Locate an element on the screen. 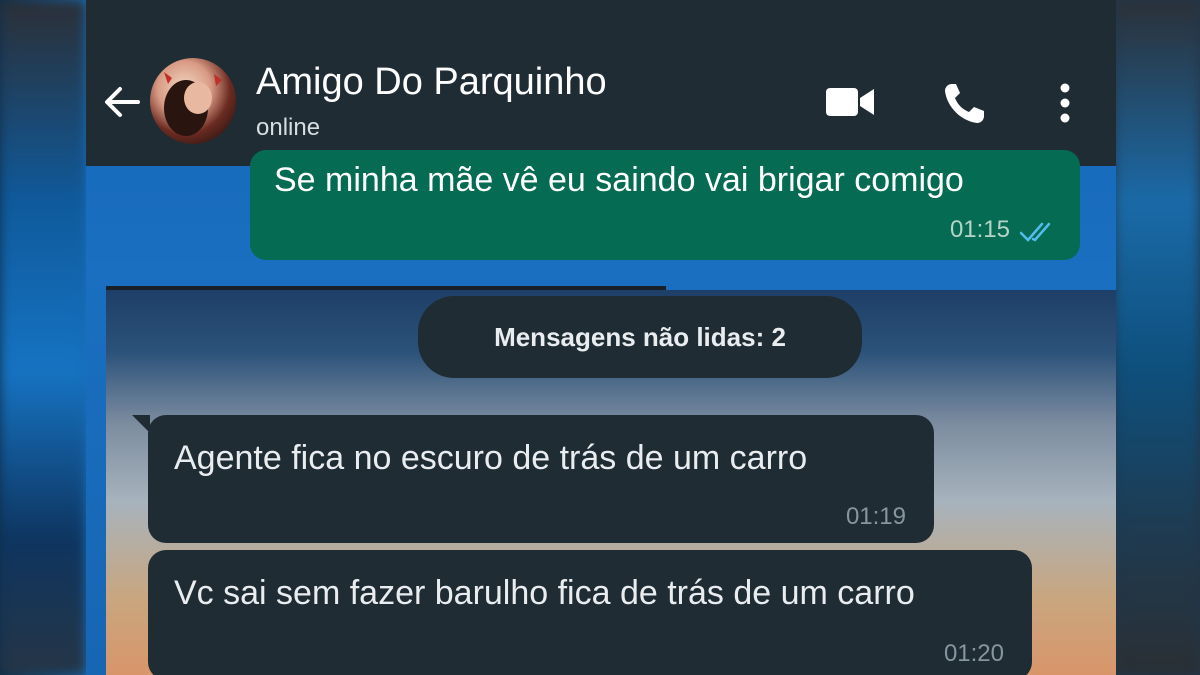 This screenshot has width=1200, height=675. voice-call-icon is located at coordinates (965, 103).